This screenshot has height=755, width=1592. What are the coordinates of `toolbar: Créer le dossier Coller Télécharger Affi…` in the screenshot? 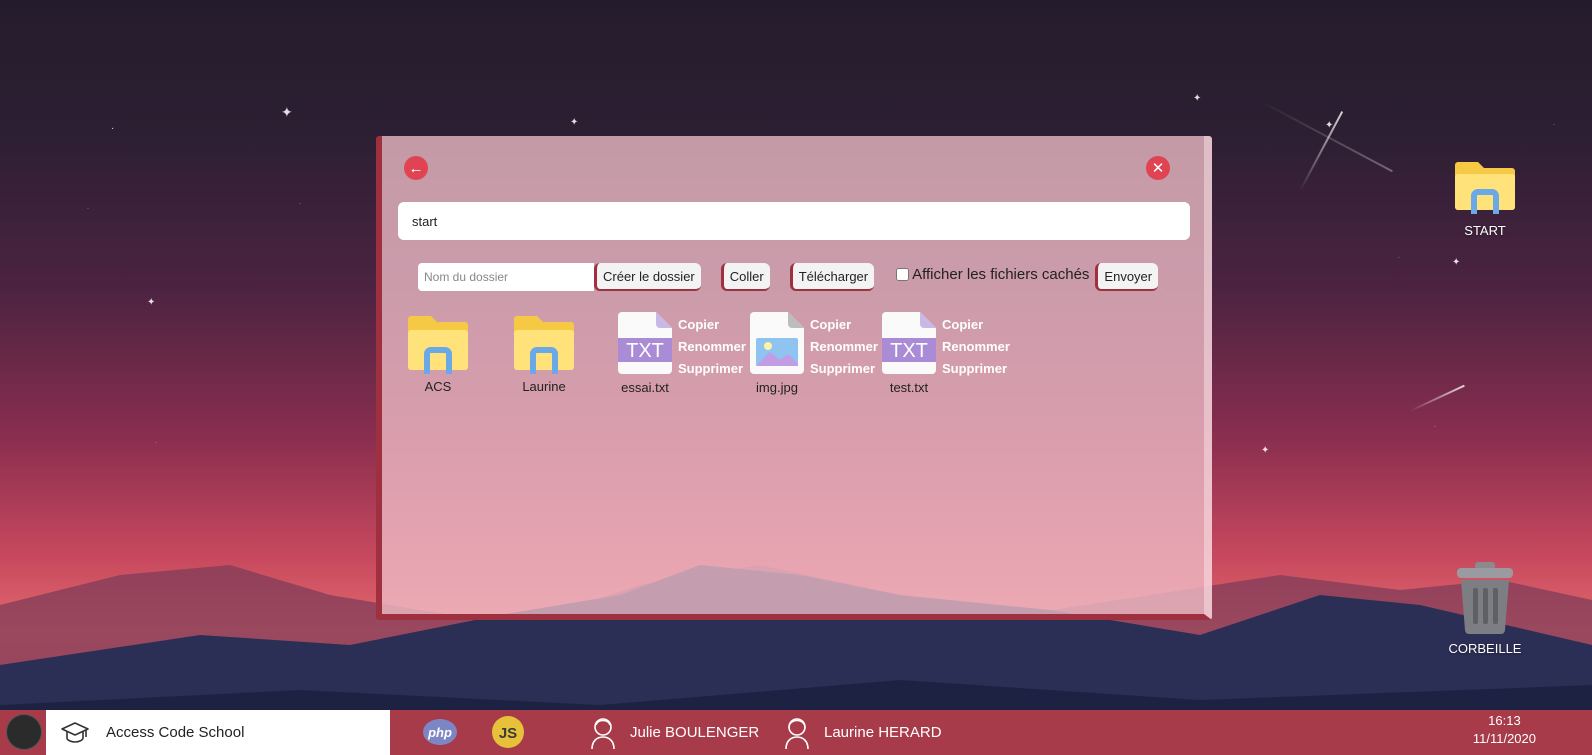 It's located at (788, 277).